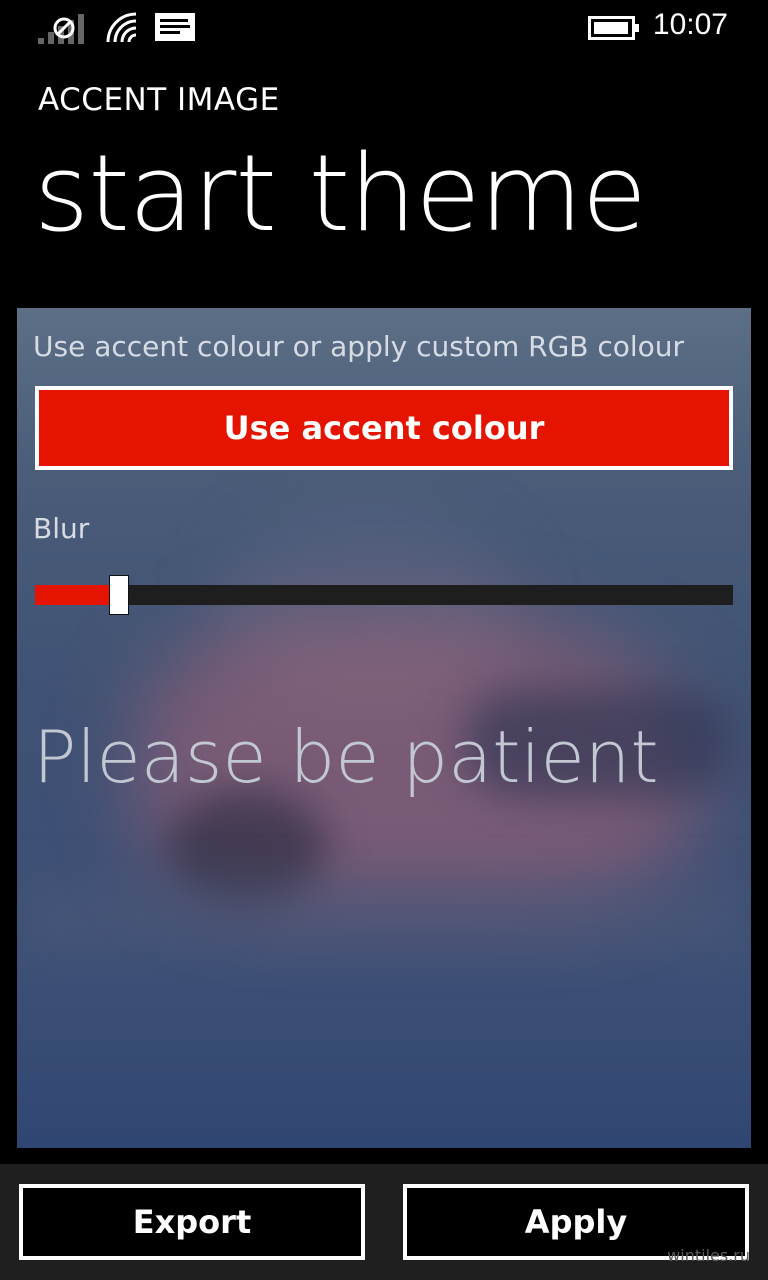  What do you see at coordinates (77, 595) in the screenshot?
I see `blur-slider-fill` at bounding box center [77, 595].